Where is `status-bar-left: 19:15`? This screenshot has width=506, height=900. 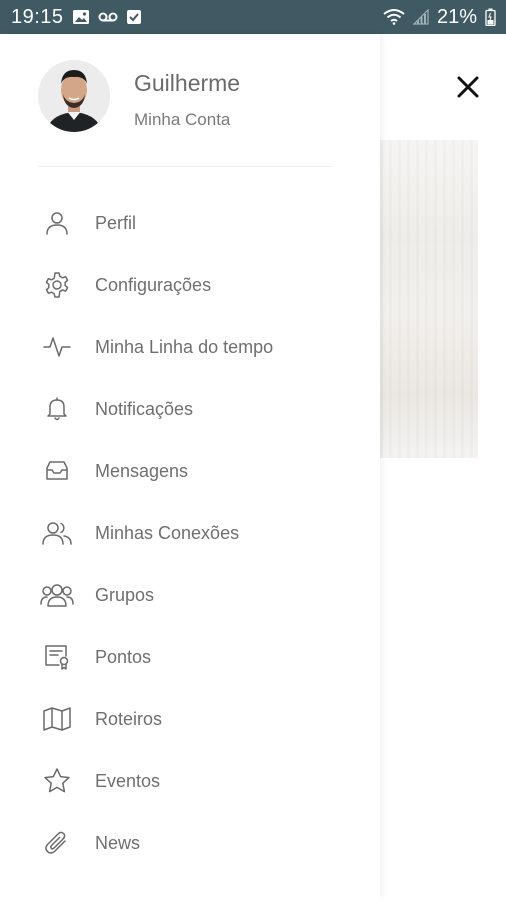
status-bar-left: 19:15 is located at coordinates (76, 17).